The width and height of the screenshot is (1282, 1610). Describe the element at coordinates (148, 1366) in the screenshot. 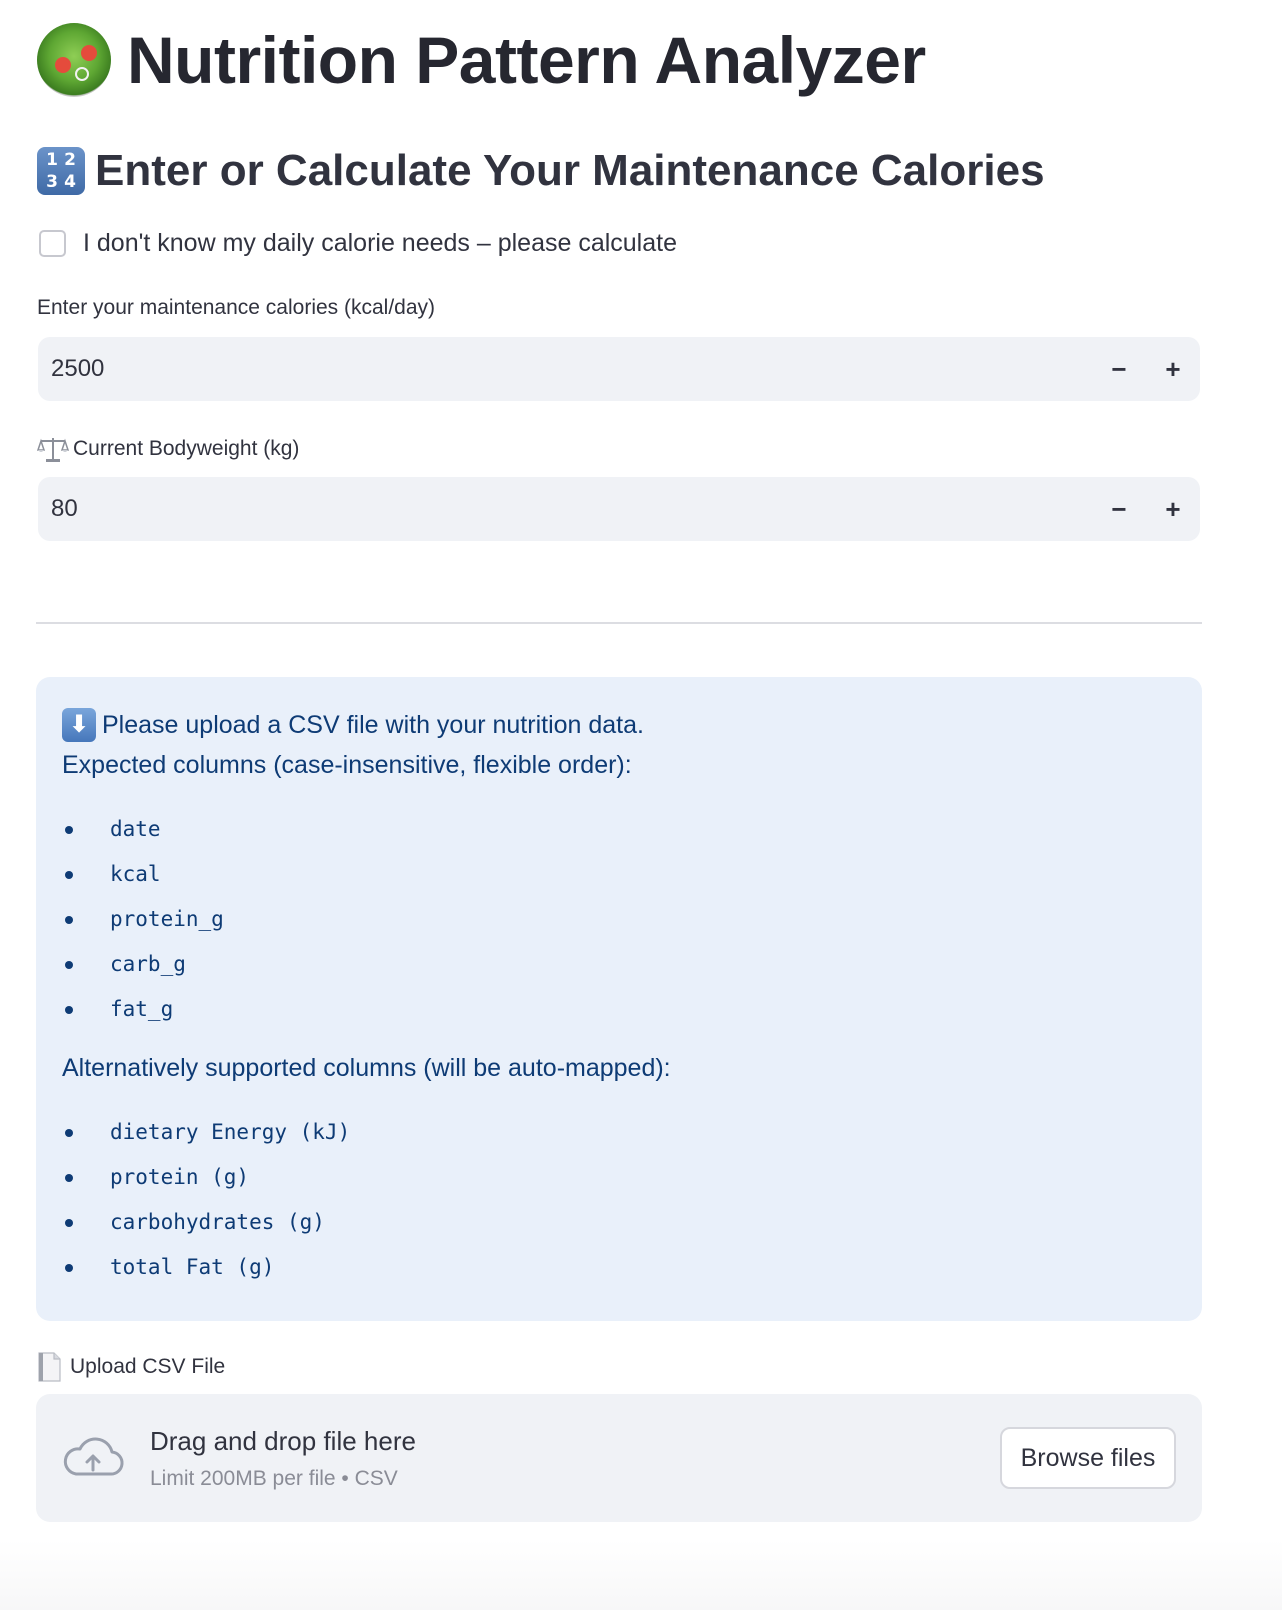

I see `upload-label: Upload CSV File` at that location.